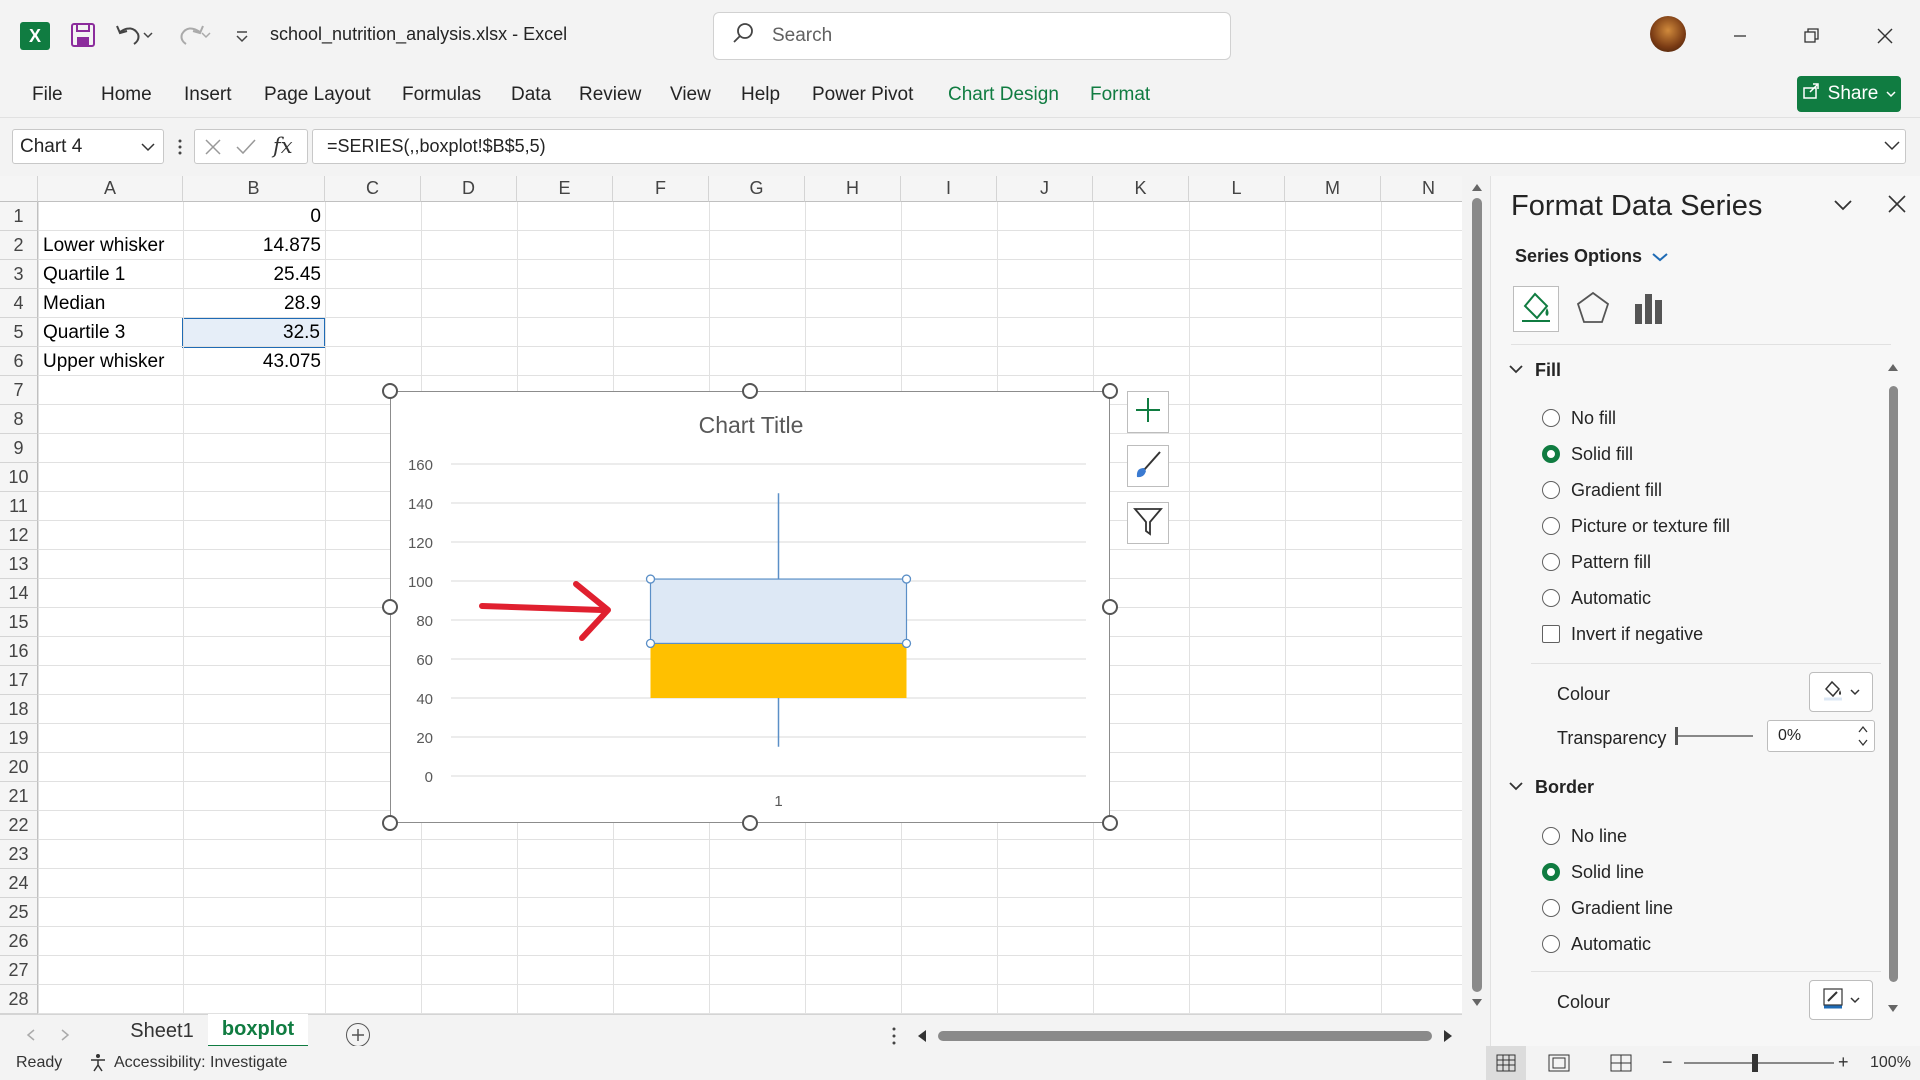  Describe the element at coordinates (47, 95) in the screenshot. I see `tab-file: File` at that location.